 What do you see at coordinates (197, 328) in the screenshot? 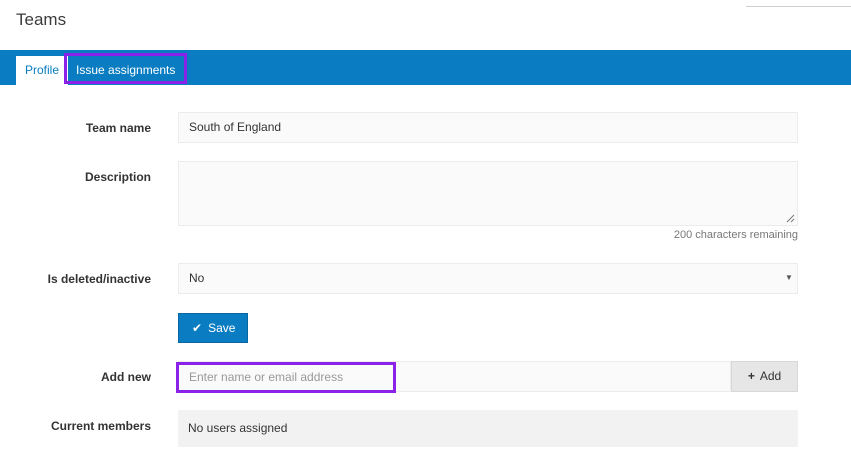
I see `check-icon: ✔` at bounding box center [197, 328].